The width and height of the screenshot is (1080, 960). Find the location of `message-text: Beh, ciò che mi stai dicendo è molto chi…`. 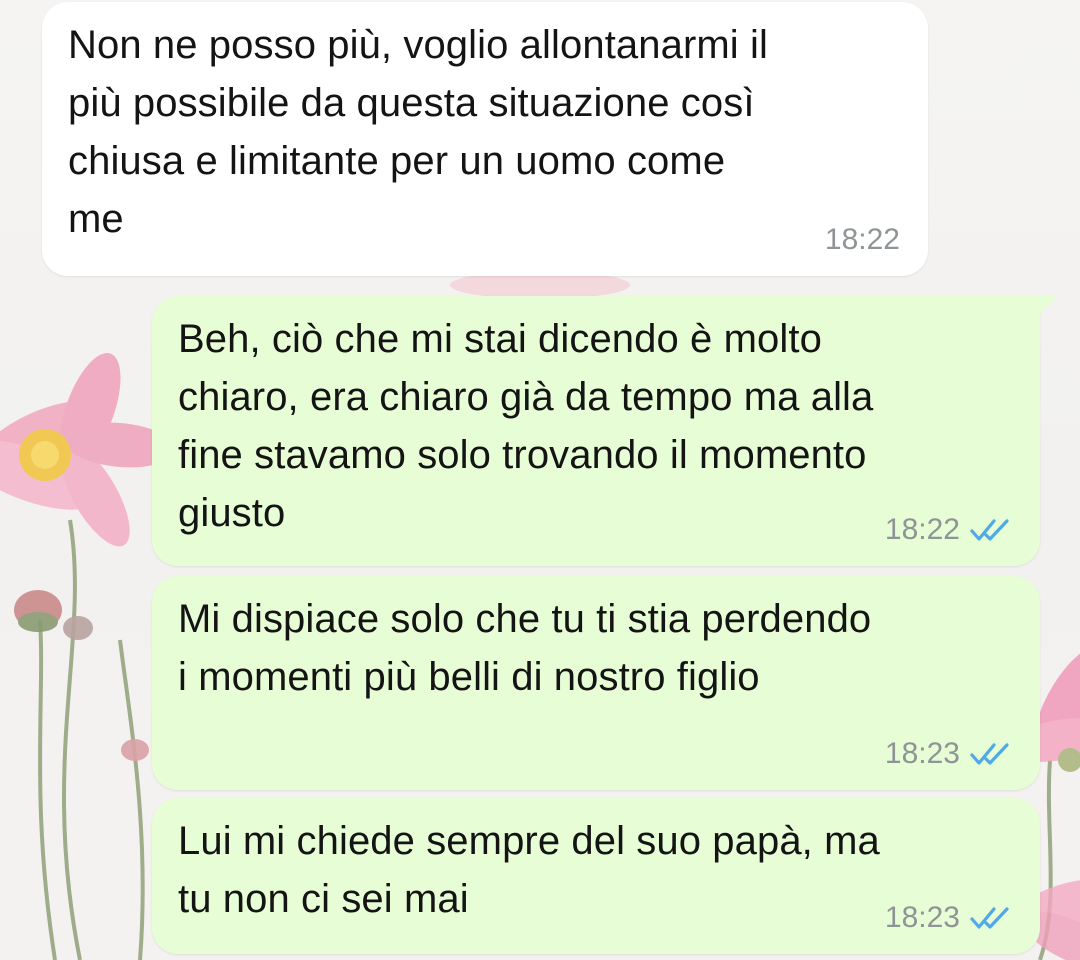

message-text: Beh, ciò che mi stai dicendo è molto chi… is located at coordinates (526, 426).